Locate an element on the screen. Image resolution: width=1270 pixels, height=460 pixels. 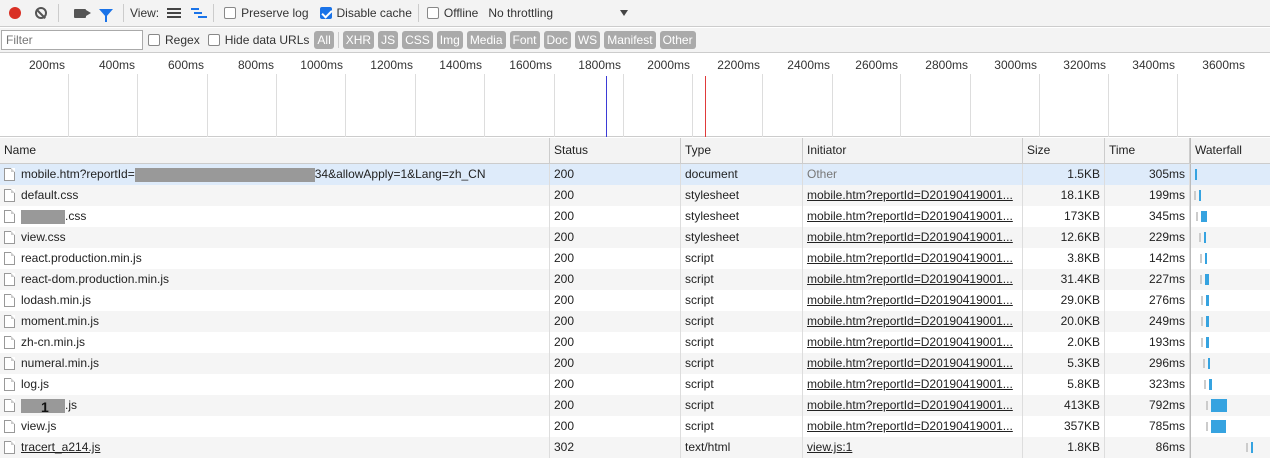
cell-name: view.js is located at coordinates (275, 426).